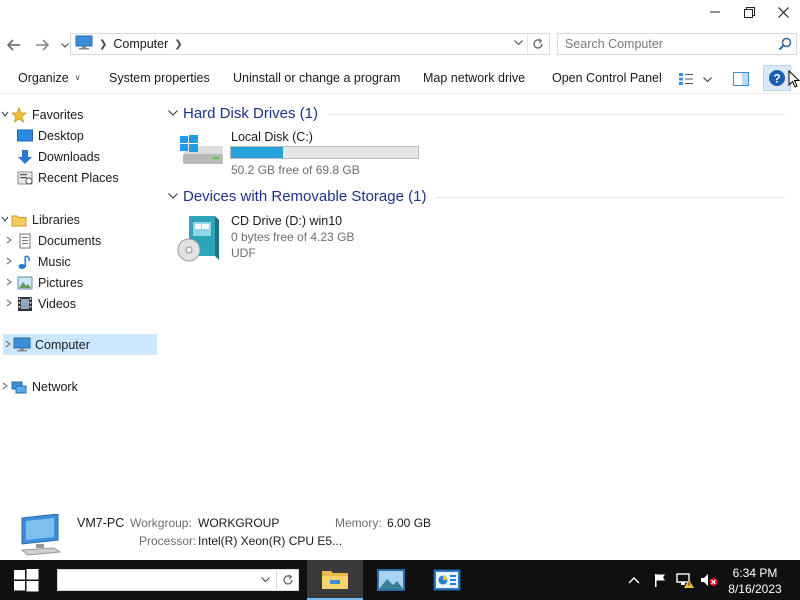 The image size is (800, 600). Describe the element at coordinates (61, 282) in the screenshot. I see `sidebar-item-label: Pictures` at that location.